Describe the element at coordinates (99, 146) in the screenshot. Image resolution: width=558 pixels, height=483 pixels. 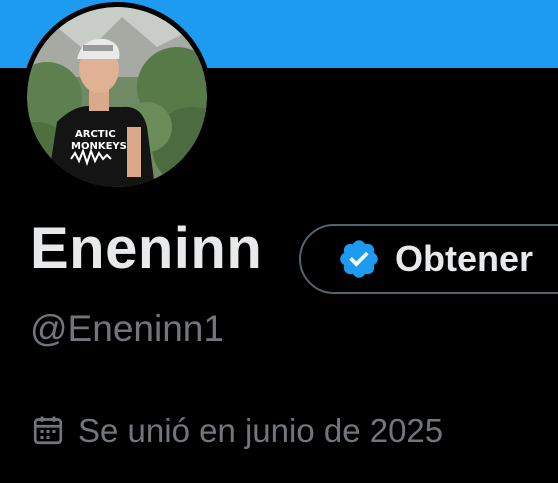
I see `shirt-print-line2: MONKEYS` at that location.